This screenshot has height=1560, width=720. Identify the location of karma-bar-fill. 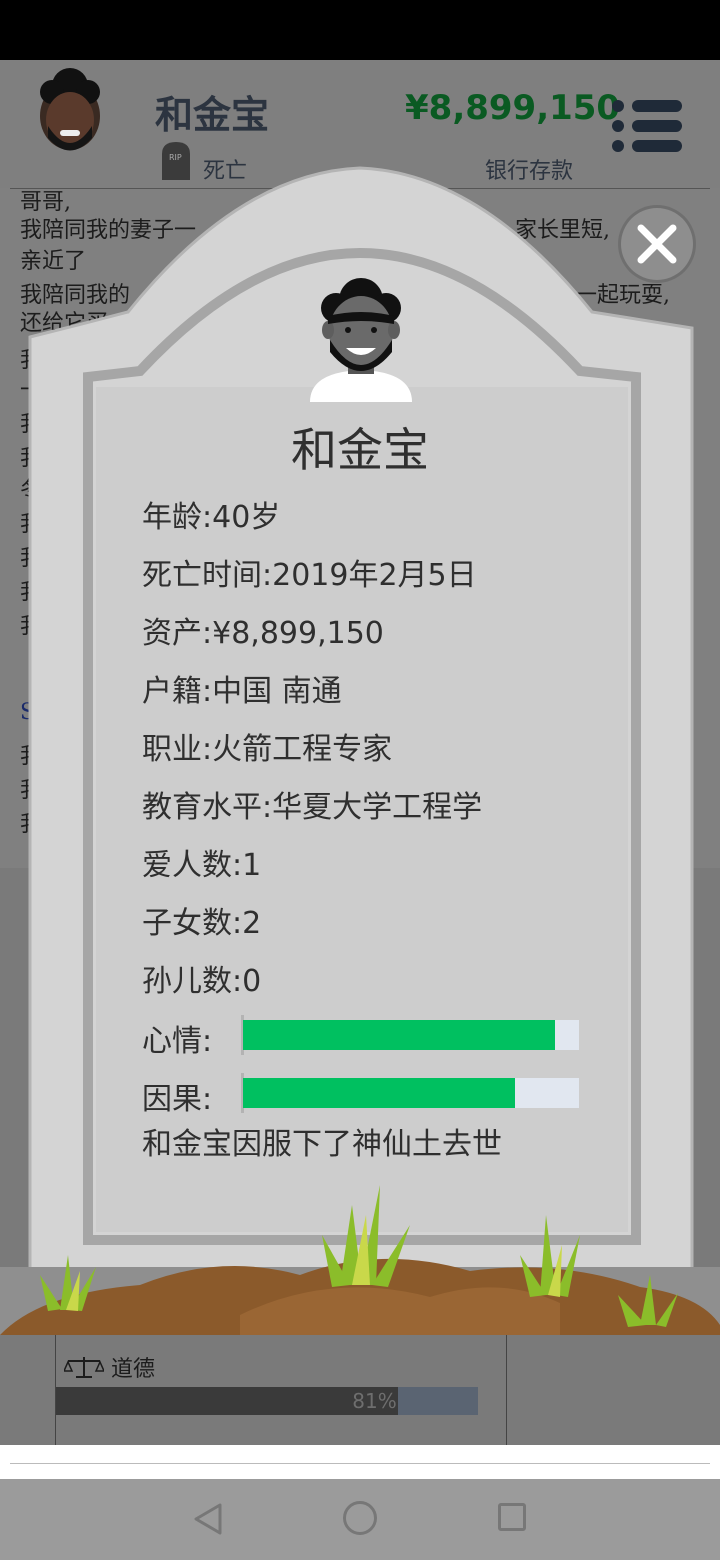
(379, 1093).